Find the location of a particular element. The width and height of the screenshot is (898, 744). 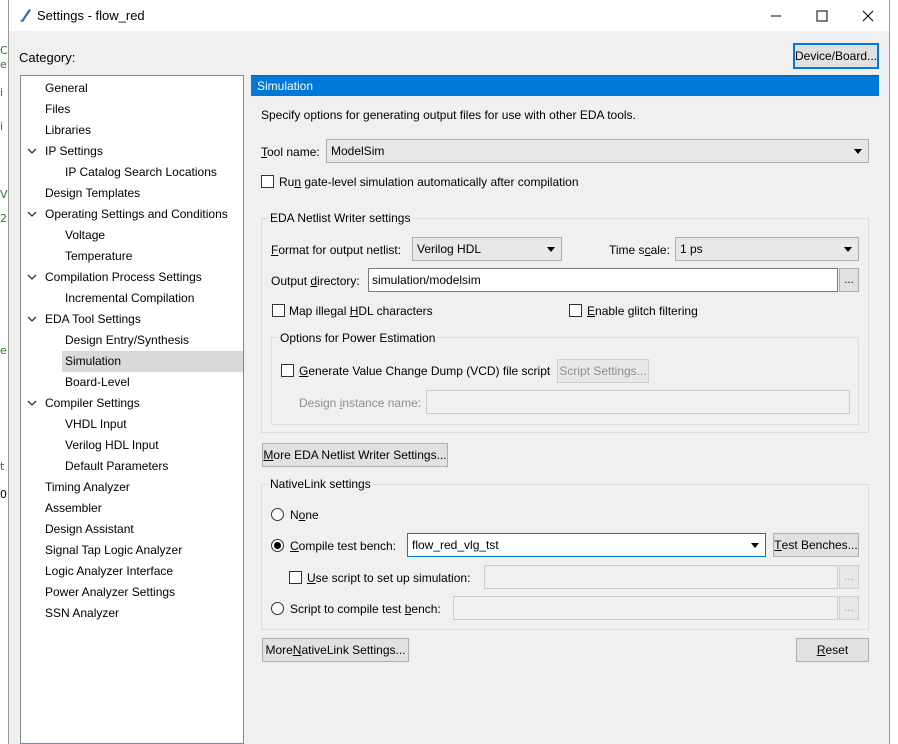

tree-item-files: Files is located at coordinates (128, 109).